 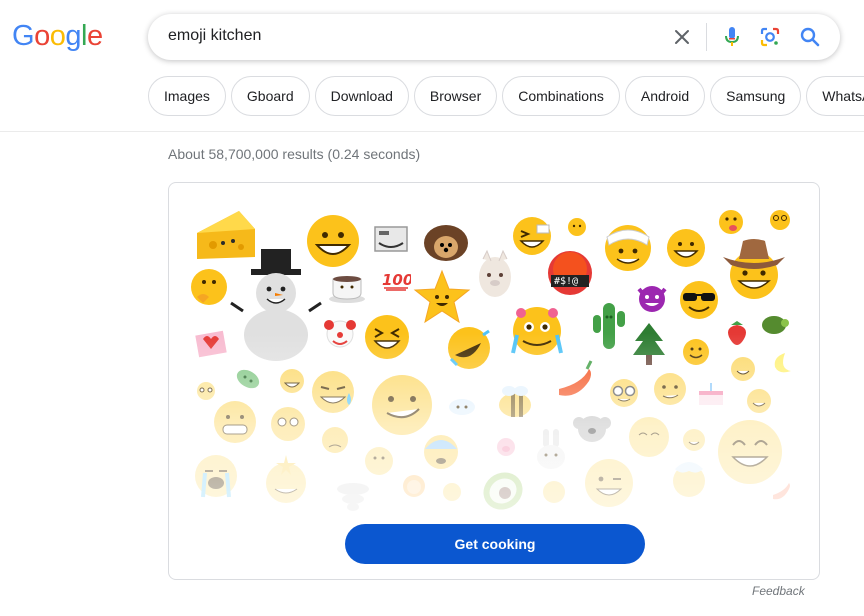 What do you see at coordinates (446, 243) in the screenshot?
I see `hedgehog-emoji` at bounding box center [446, 243].